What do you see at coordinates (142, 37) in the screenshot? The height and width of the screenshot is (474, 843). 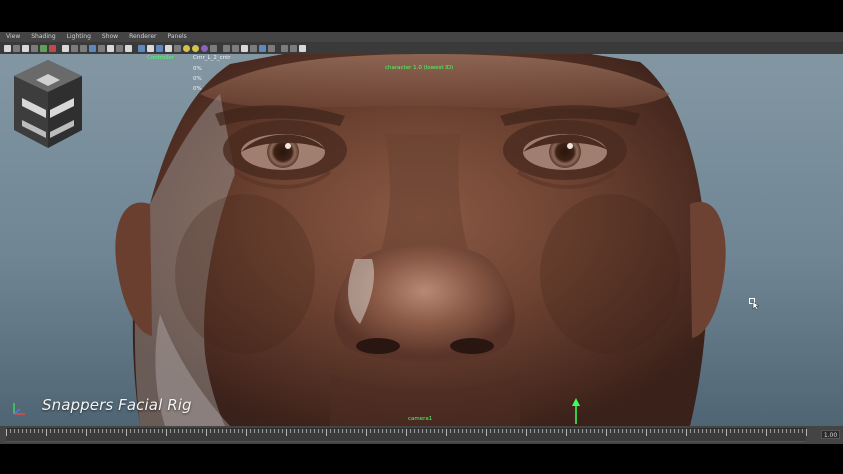 I see `menu-renderer: Renderer` at bounding box center [142, 37].